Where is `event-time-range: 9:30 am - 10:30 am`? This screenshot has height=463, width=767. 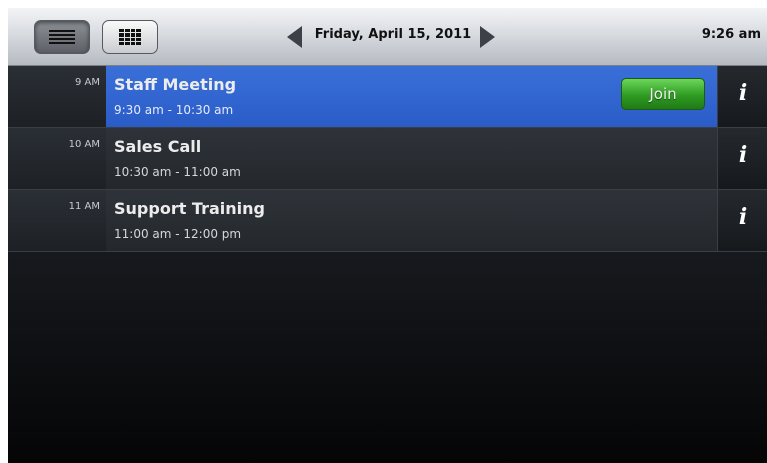 event-time-range: 9:30 am - 10:30 am is located at coordinates (174, 110).